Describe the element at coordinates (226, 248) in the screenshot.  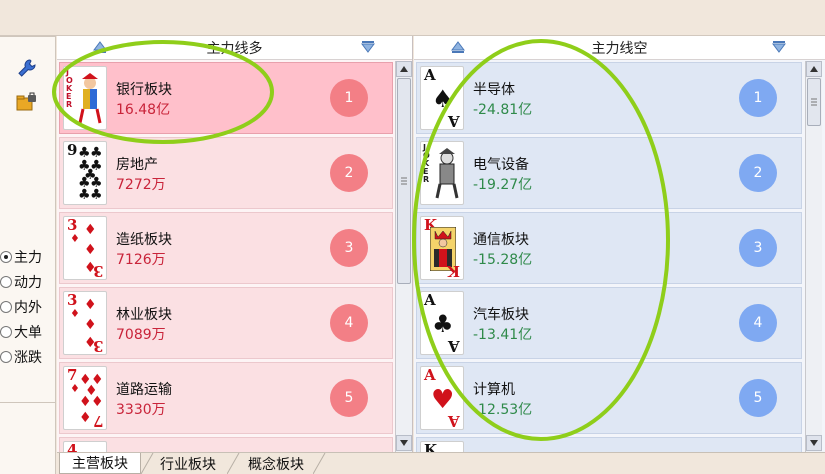
I see `bullish-row-3: 3 ♦ ♦ ♦ ♦ 3 造纸板块 7126万 3` at that location.